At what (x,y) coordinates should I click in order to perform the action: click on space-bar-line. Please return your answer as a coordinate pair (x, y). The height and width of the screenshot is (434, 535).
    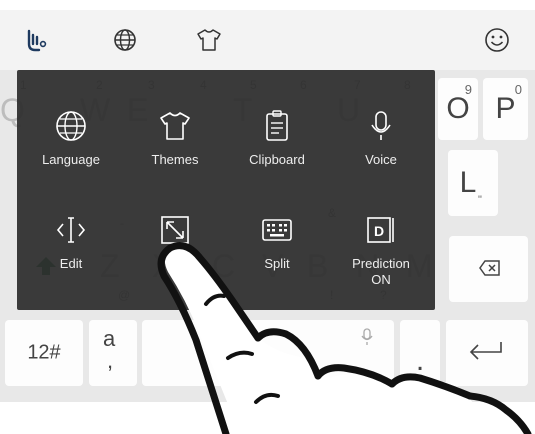
    Looking at the image, I should click on (243, 367).